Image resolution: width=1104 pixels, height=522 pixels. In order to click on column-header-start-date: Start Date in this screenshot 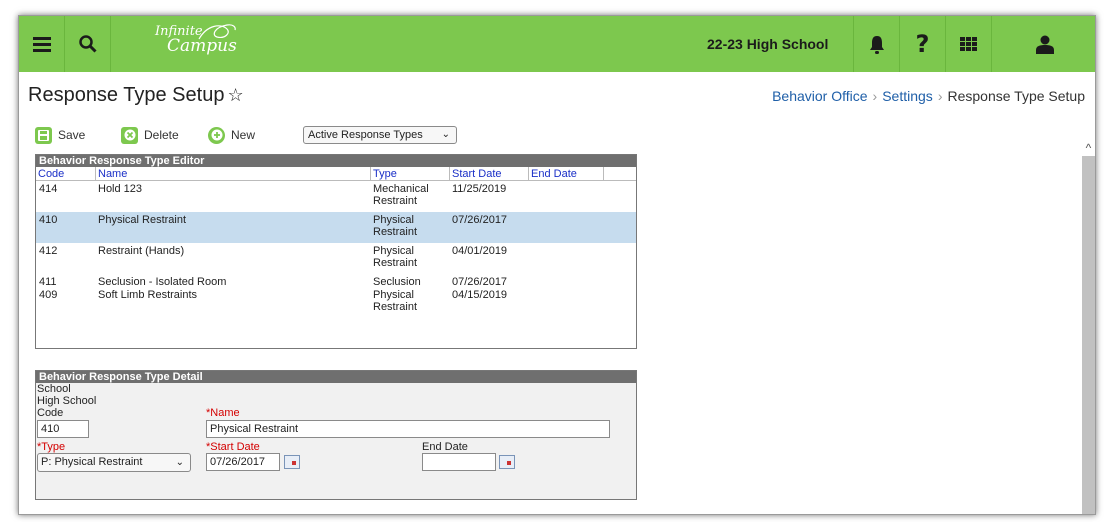, I will do `click(489, 174)`.